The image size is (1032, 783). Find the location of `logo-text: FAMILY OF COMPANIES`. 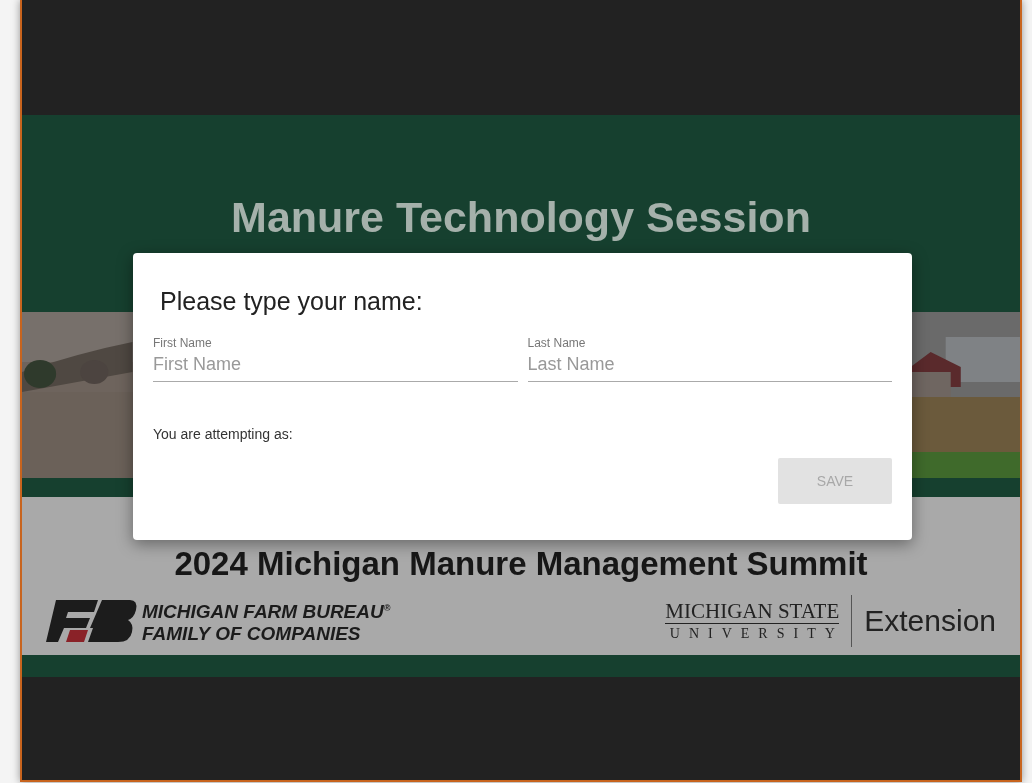

logo-text: FAMILY OF COMPANIES is located at coordinates (252, 634).